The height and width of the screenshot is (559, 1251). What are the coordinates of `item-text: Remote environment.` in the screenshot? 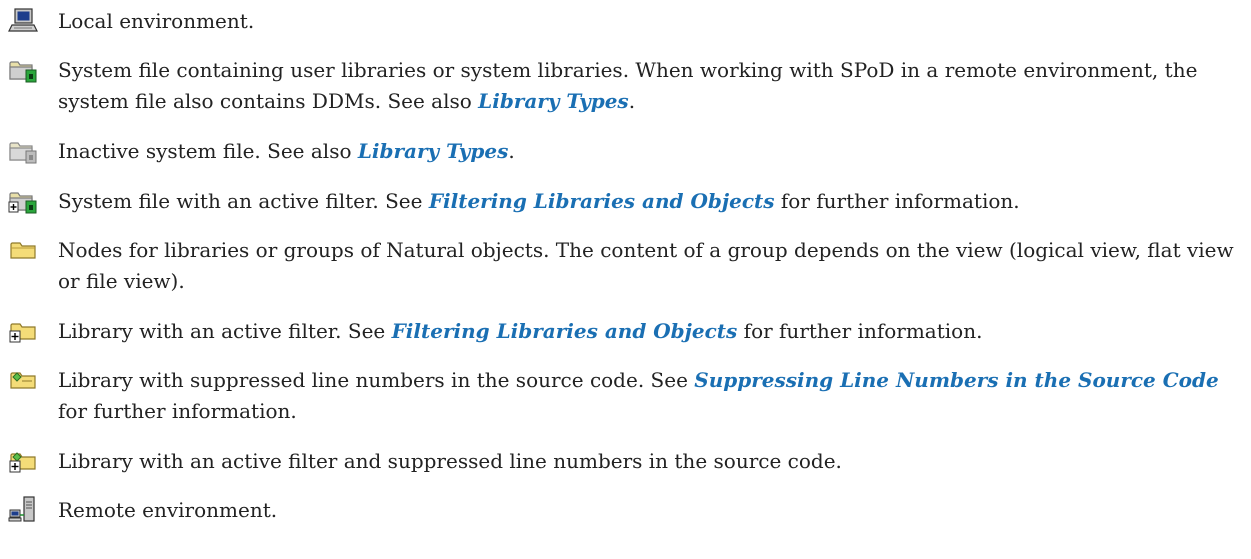 It's located at (168, 510).